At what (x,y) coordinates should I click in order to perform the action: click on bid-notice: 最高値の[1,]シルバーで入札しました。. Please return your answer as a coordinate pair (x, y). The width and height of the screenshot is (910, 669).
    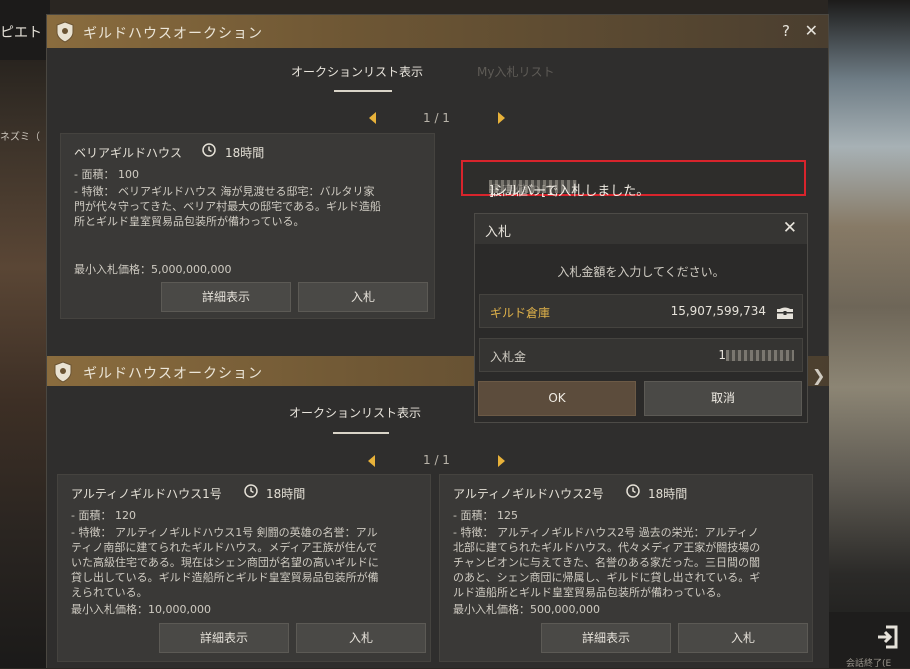
    Looking at the image, I should click on (633, 179).